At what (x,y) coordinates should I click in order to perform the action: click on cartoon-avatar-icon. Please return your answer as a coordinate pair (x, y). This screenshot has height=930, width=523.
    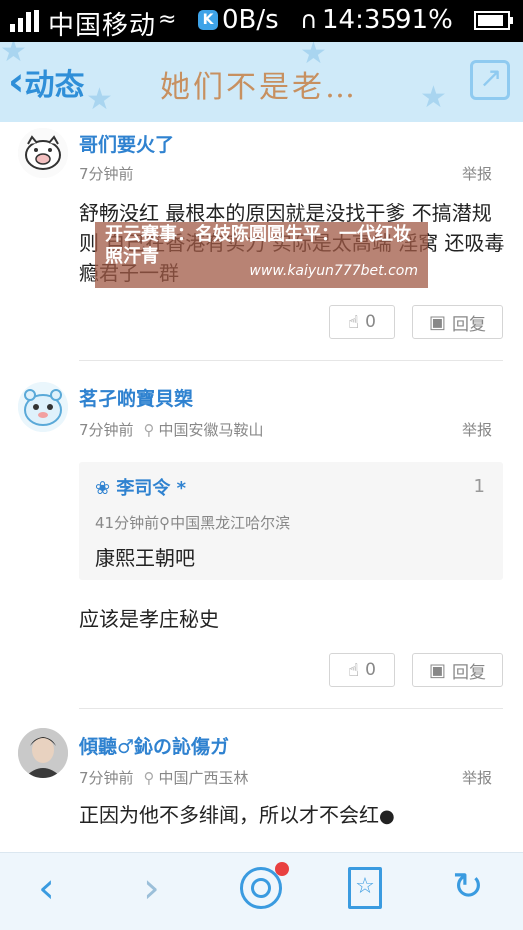
    Looking at the image, I should click on (43, 407).